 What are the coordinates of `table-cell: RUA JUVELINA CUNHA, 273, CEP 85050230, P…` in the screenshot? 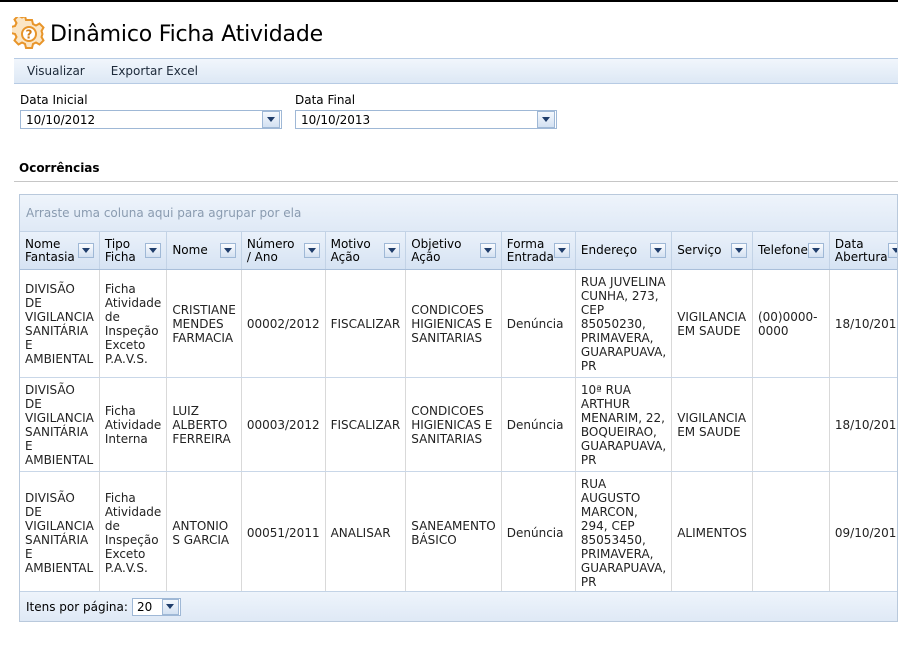 It's located at (624, 323).